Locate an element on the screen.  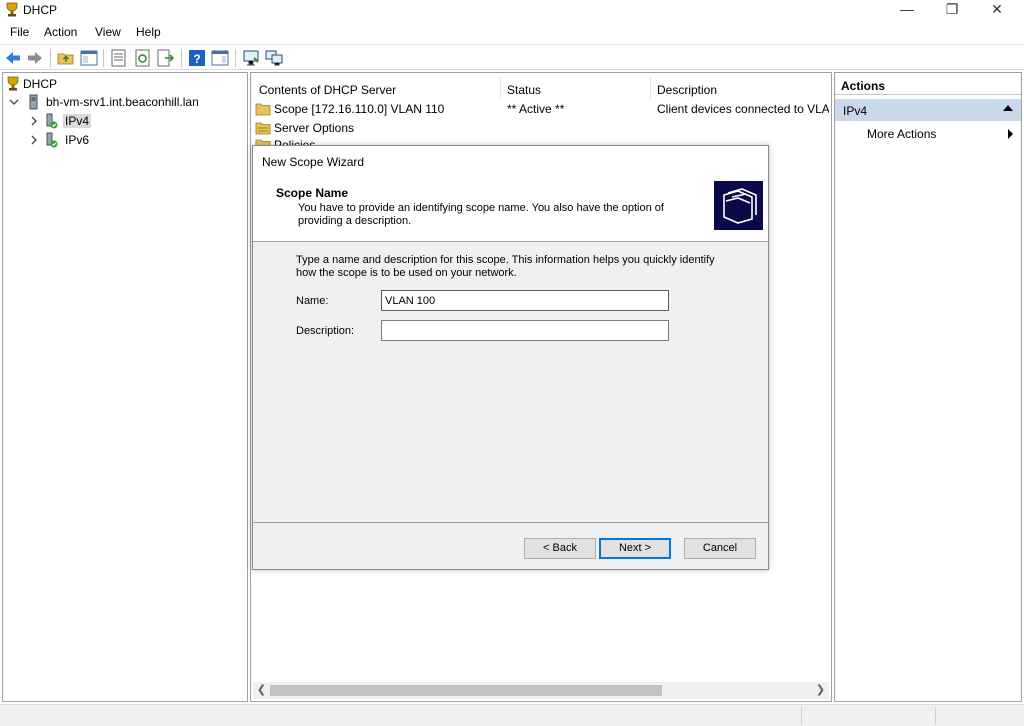
tree-item-dhcp: DHCP is located at coordinates (32, 84).